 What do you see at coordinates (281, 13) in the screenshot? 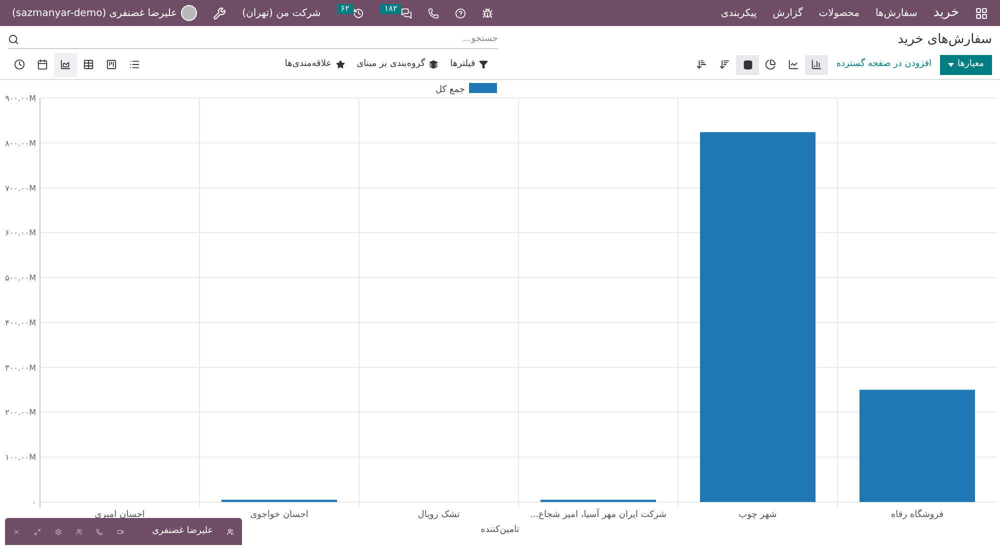
I see `company-name: شرکت من (تهران)` at bounding box center [281, 13].